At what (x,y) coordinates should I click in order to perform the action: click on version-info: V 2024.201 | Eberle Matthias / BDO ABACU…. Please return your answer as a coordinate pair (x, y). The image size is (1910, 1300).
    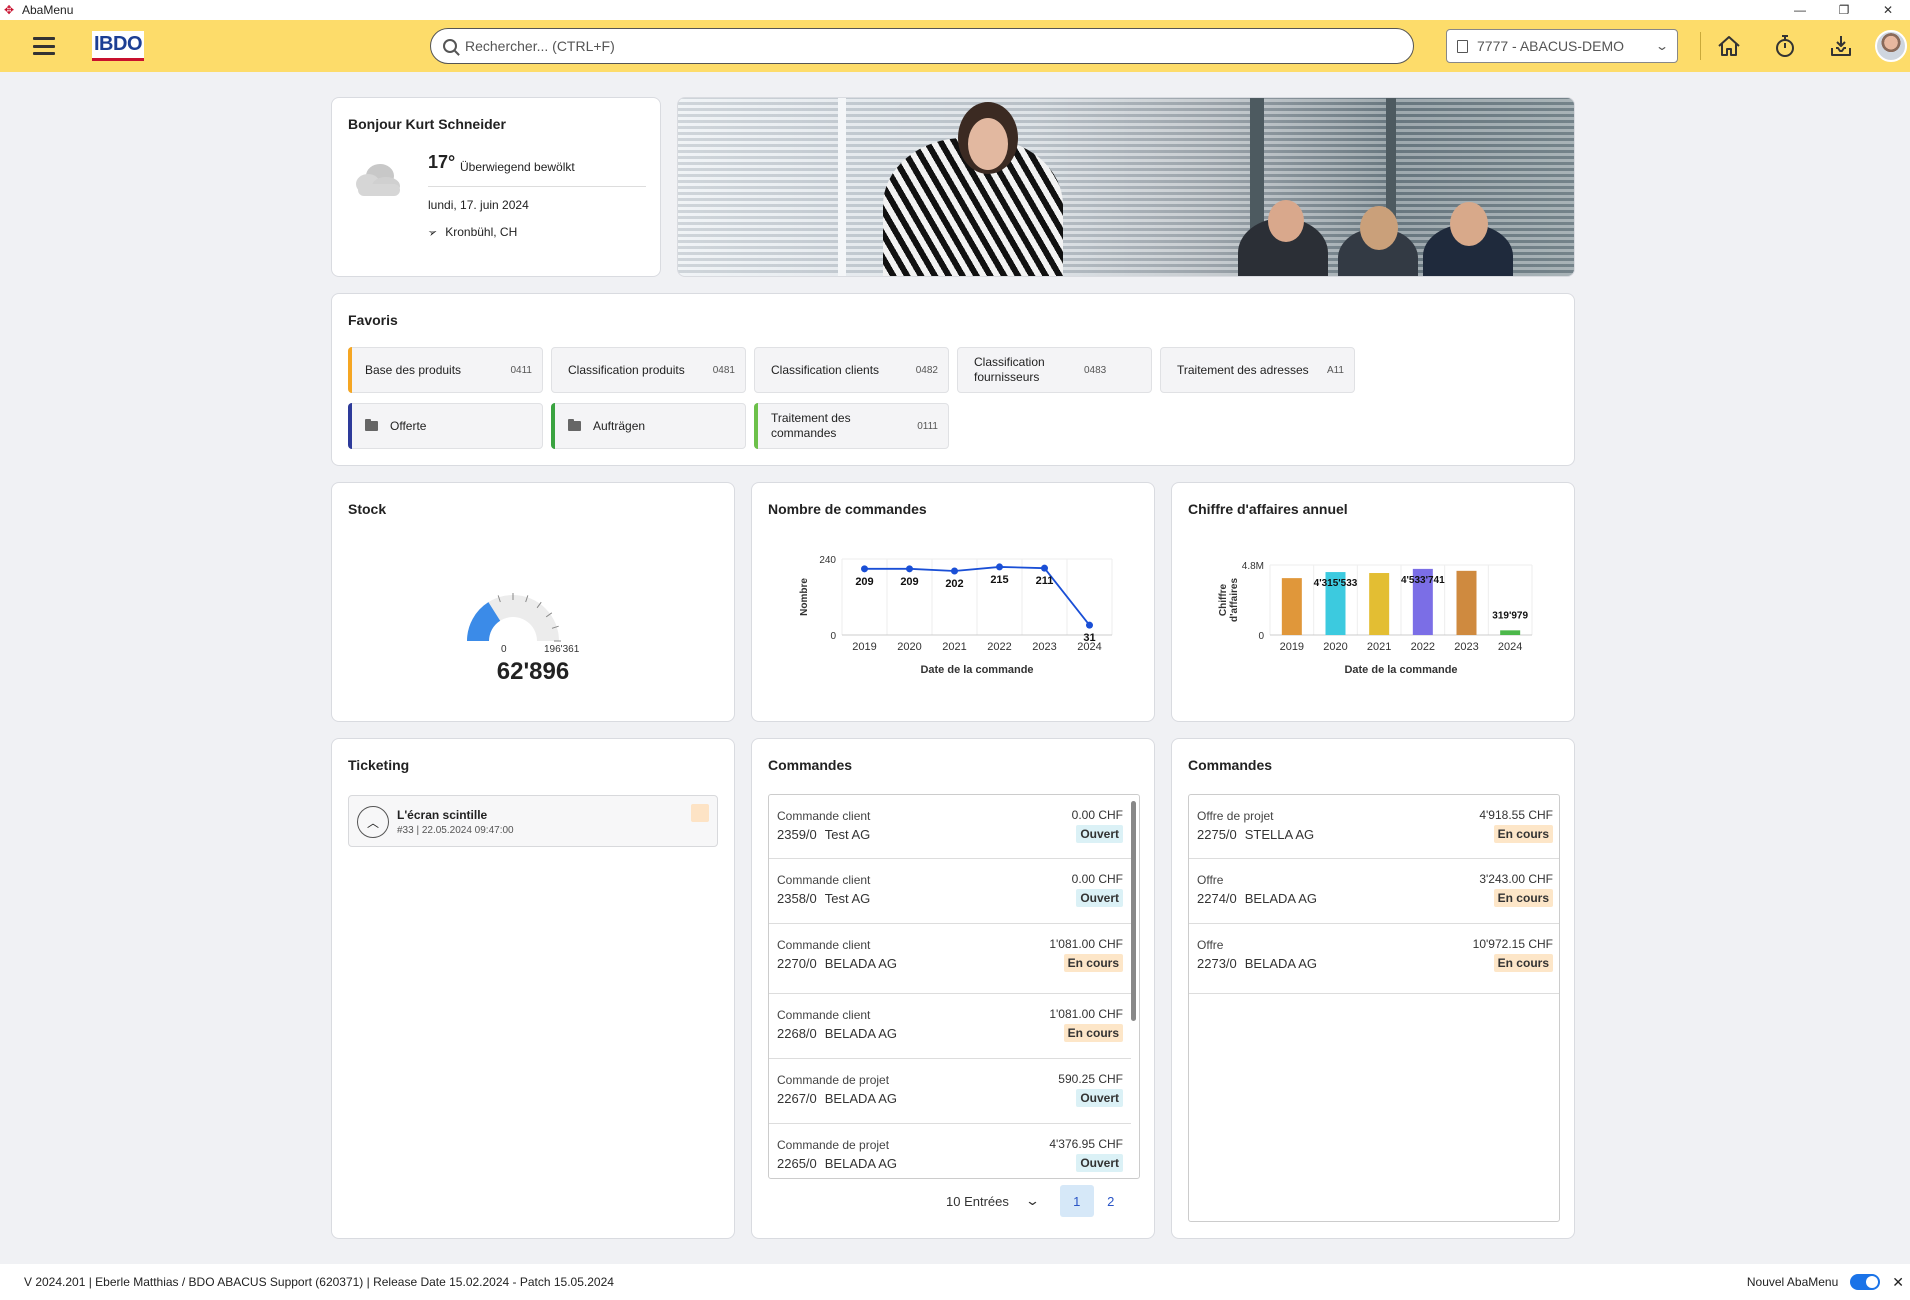
    Looking at the image, I should click on (319, 1282).